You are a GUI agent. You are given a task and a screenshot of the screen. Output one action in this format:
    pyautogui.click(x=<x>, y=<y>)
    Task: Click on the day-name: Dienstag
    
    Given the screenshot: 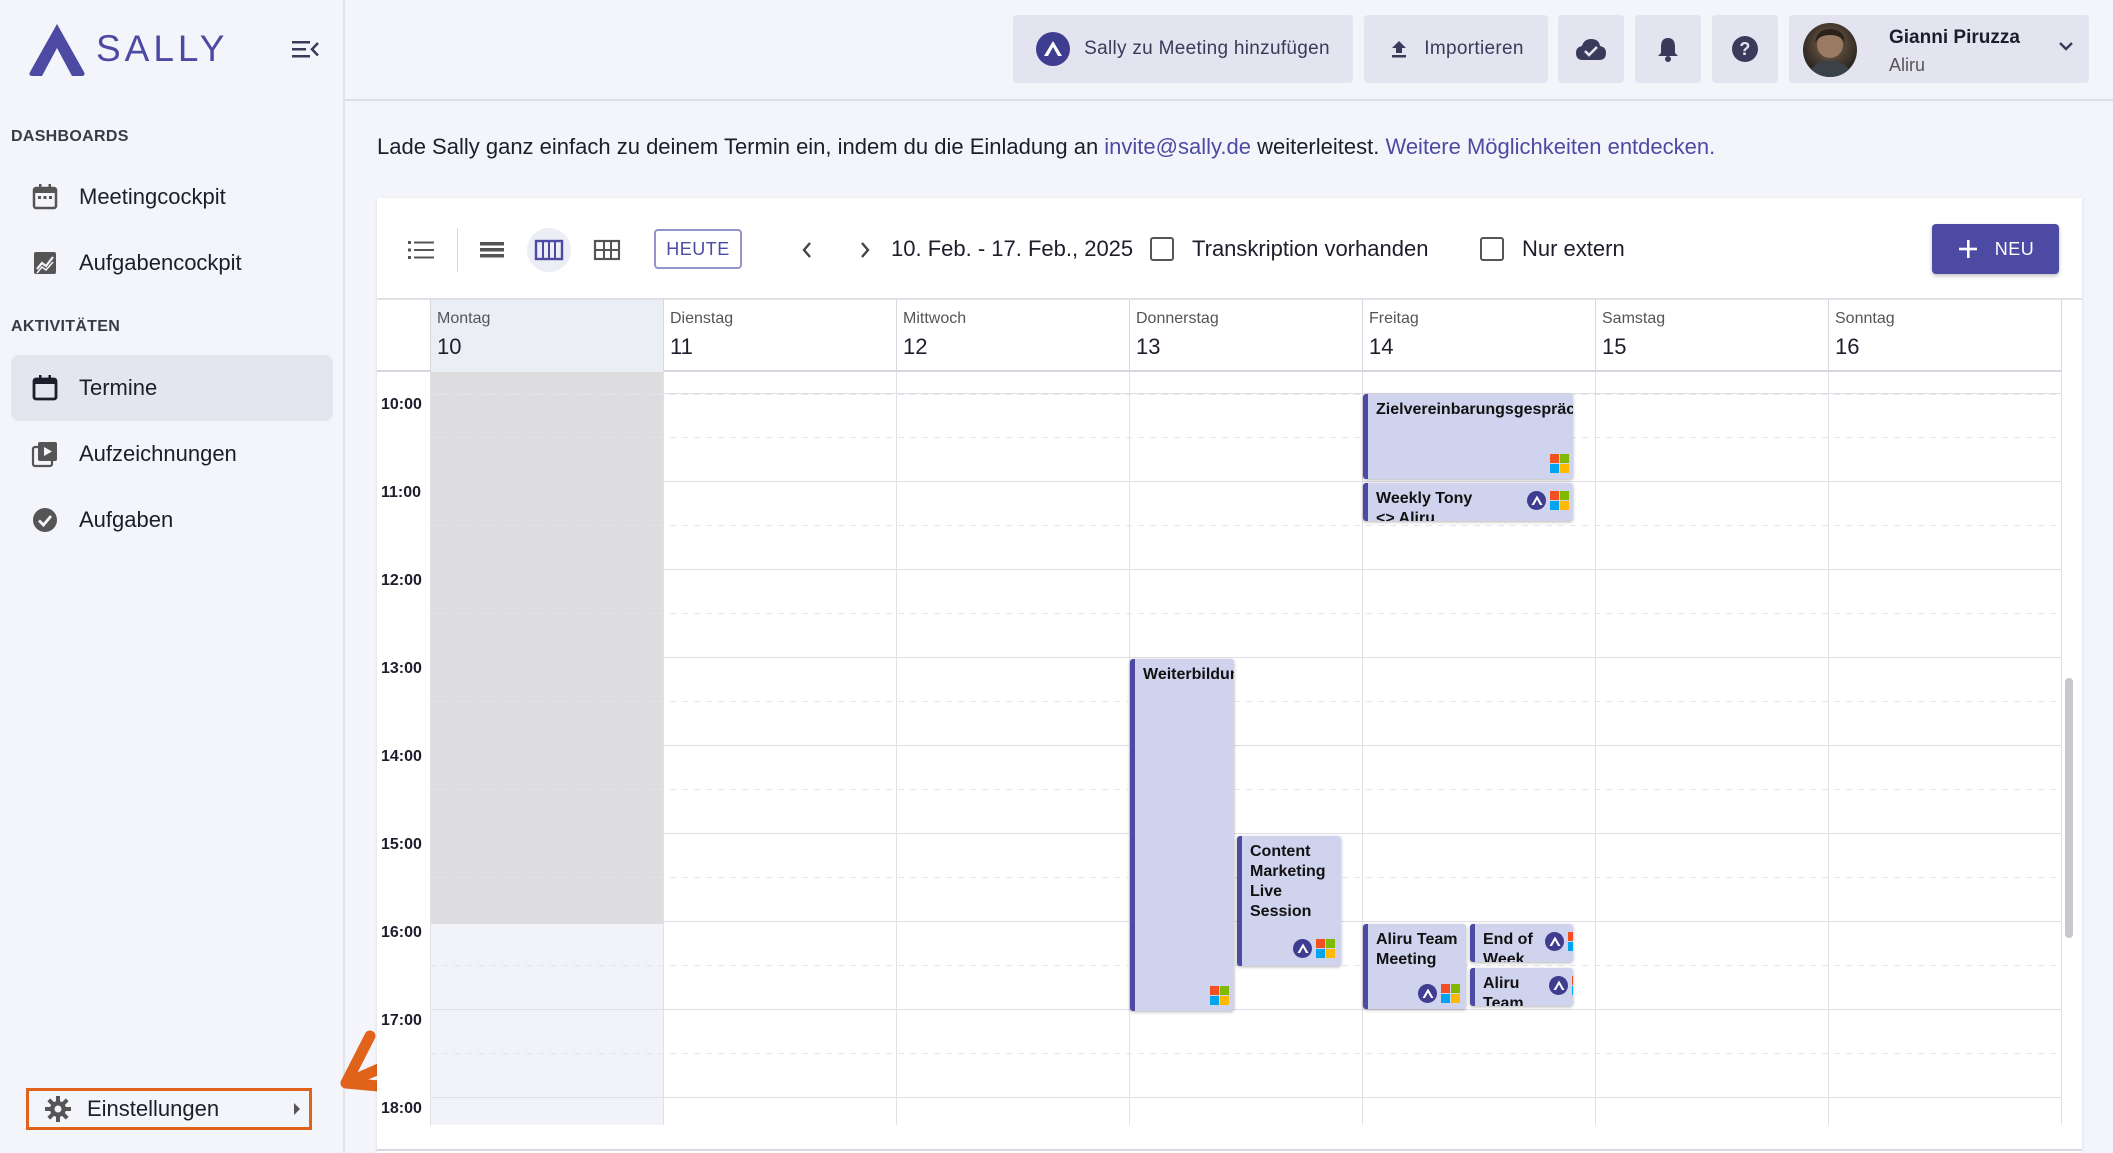 What is the action you would take?
    pyautogui.click(x=702, y=318)
    